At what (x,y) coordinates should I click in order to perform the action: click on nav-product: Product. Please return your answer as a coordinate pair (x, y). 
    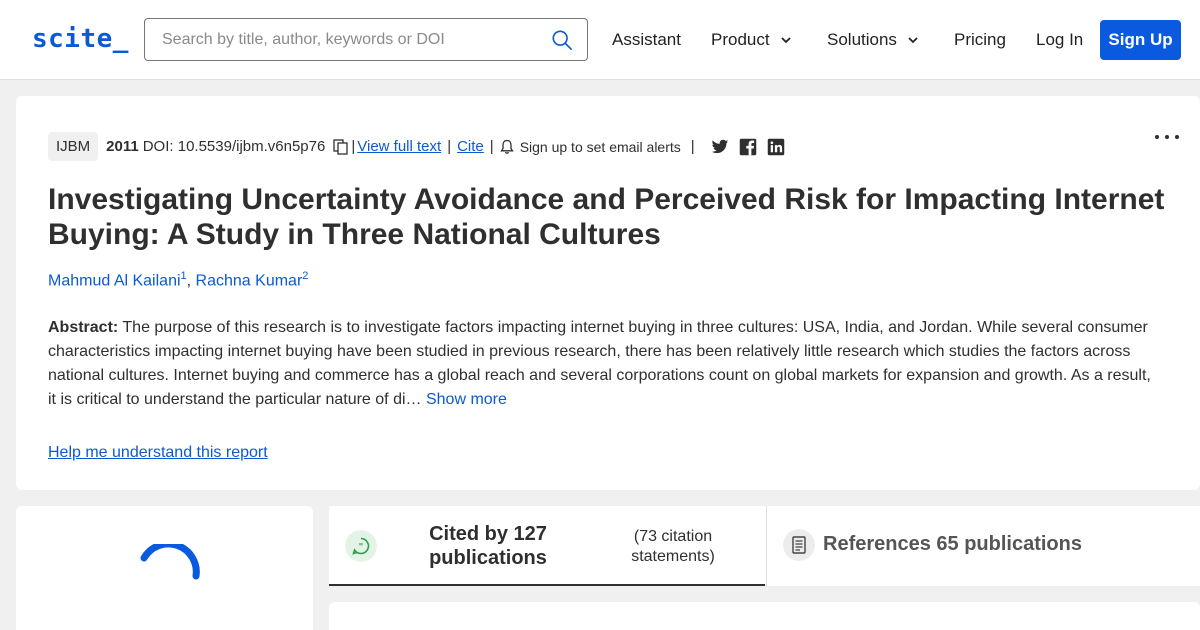
    Looking at the image, I should click on (751, 40).